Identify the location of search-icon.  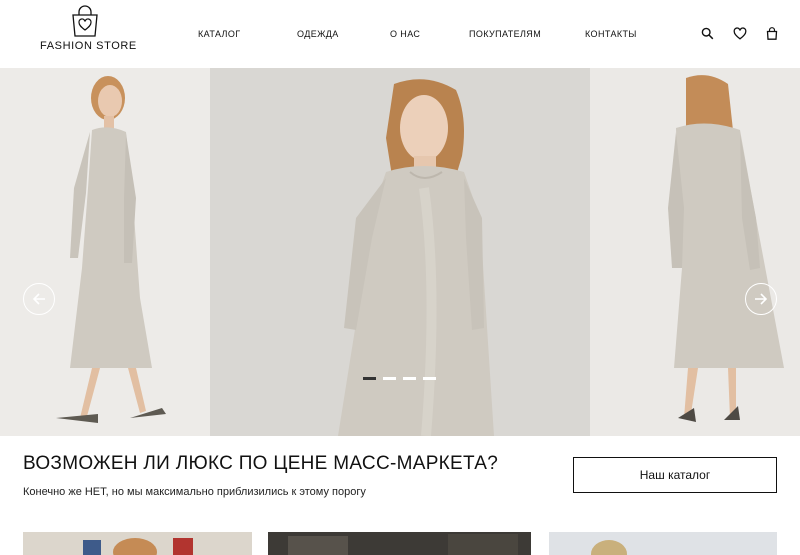
(708, 34).